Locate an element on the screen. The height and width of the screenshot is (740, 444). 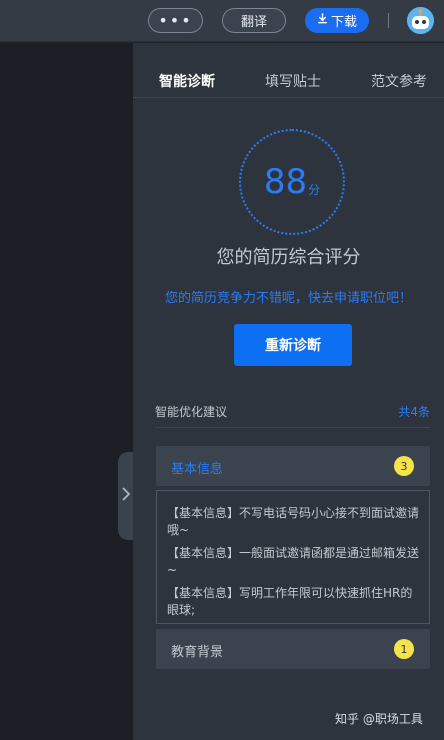
score-unit: 分 is located at coordinates (314, 189).